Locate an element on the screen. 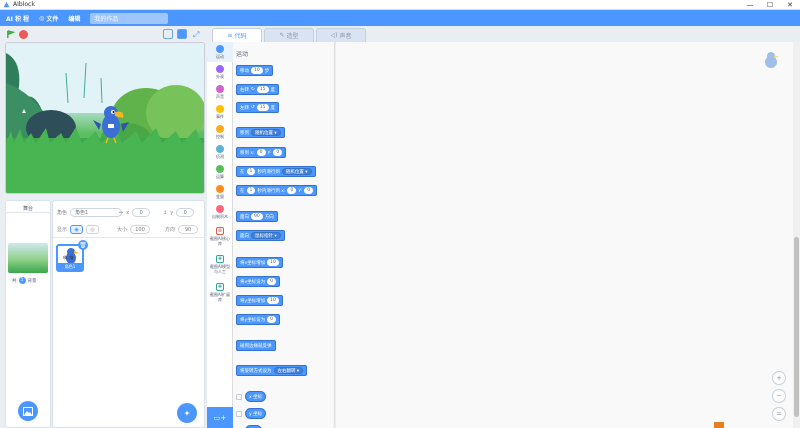 Image resolution: width=800 pixels, height=428 pixels. green-flag-icon is located at coordinates (11, 35).